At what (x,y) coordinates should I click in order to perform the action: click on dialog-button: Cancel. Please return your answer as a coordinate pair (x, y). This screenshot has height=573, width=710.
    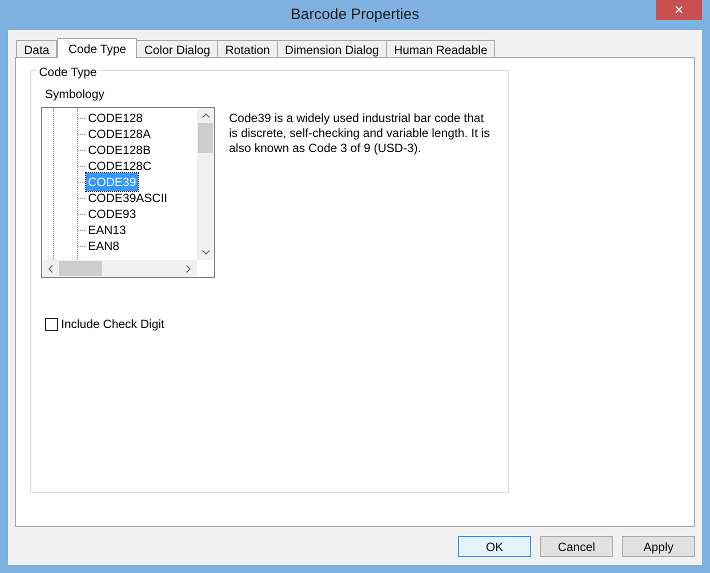
    Looking at the image, I should click on (576, 546).